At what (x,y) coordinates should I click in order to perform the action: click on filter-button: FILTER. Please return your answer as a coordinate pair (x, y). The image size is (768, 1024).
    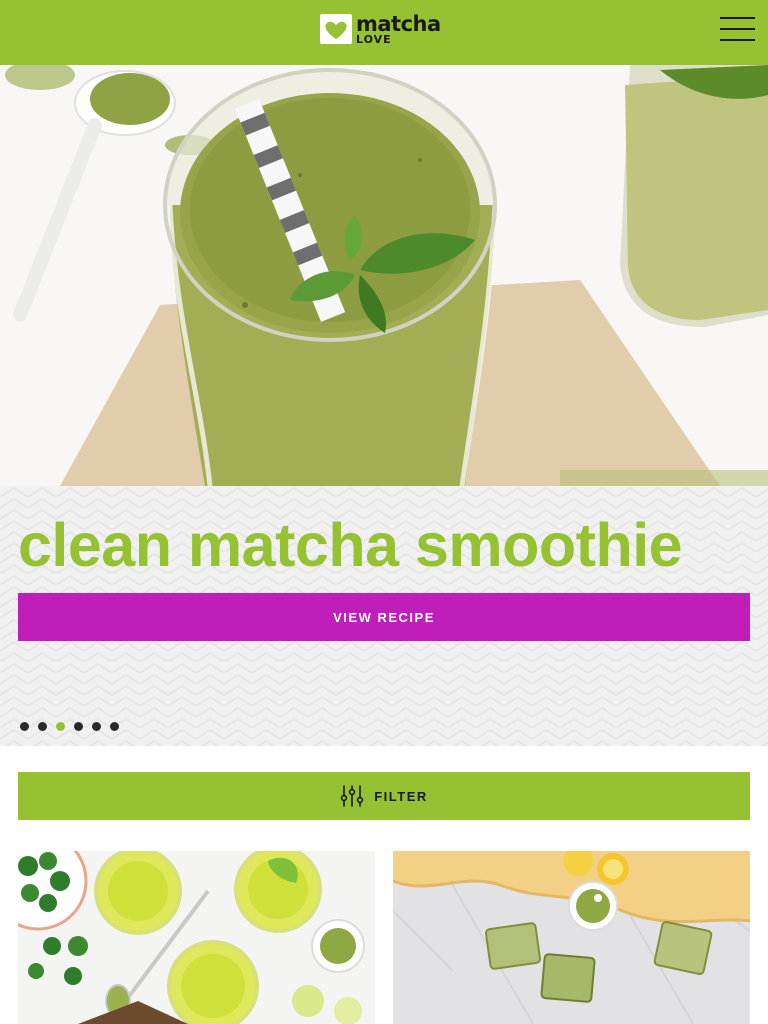
    Looking at the image, I should click on (384, 796).